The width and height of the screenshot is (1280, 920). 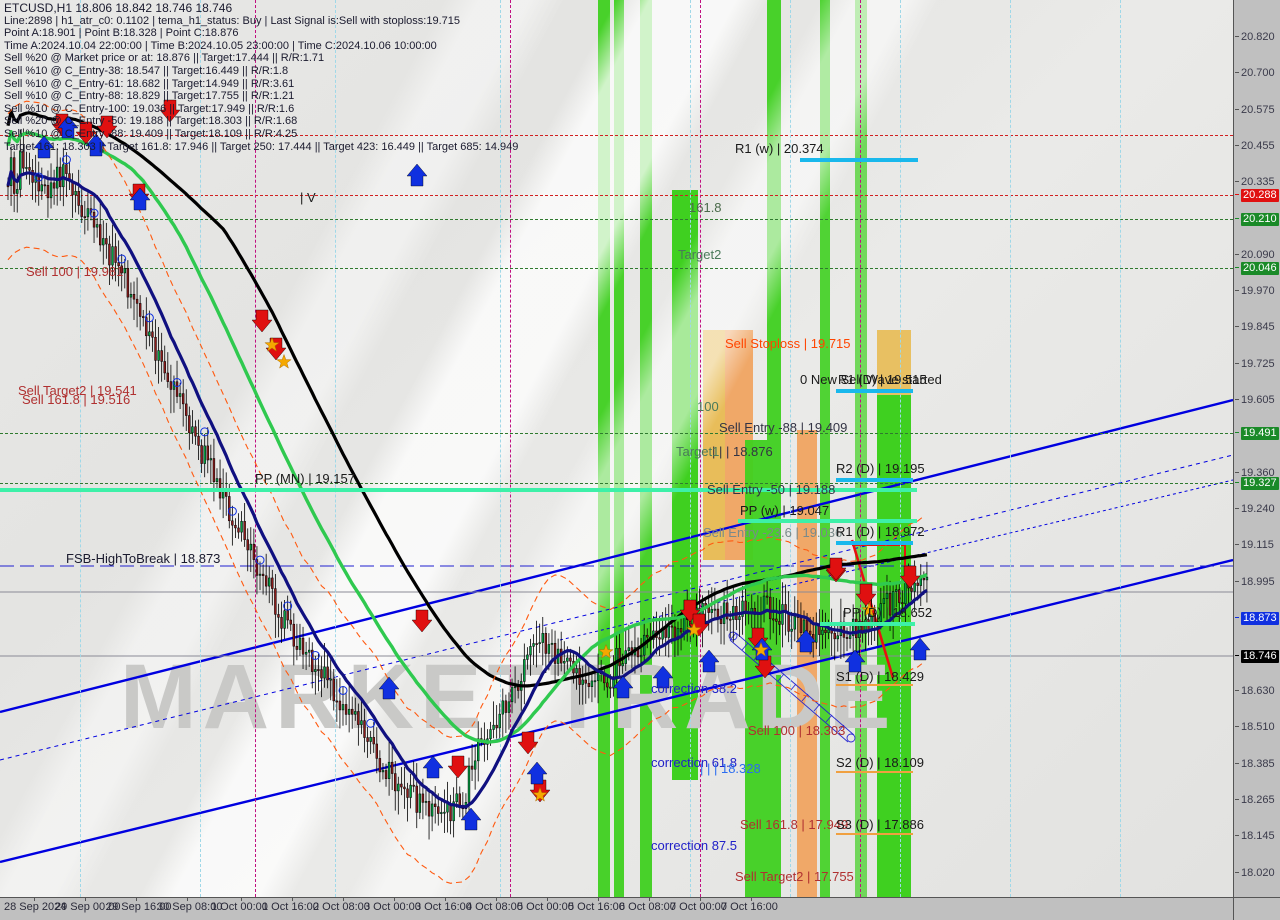 I want to click on price-level-label: PP (MN) | 19.157, so click(x=305, y=478).